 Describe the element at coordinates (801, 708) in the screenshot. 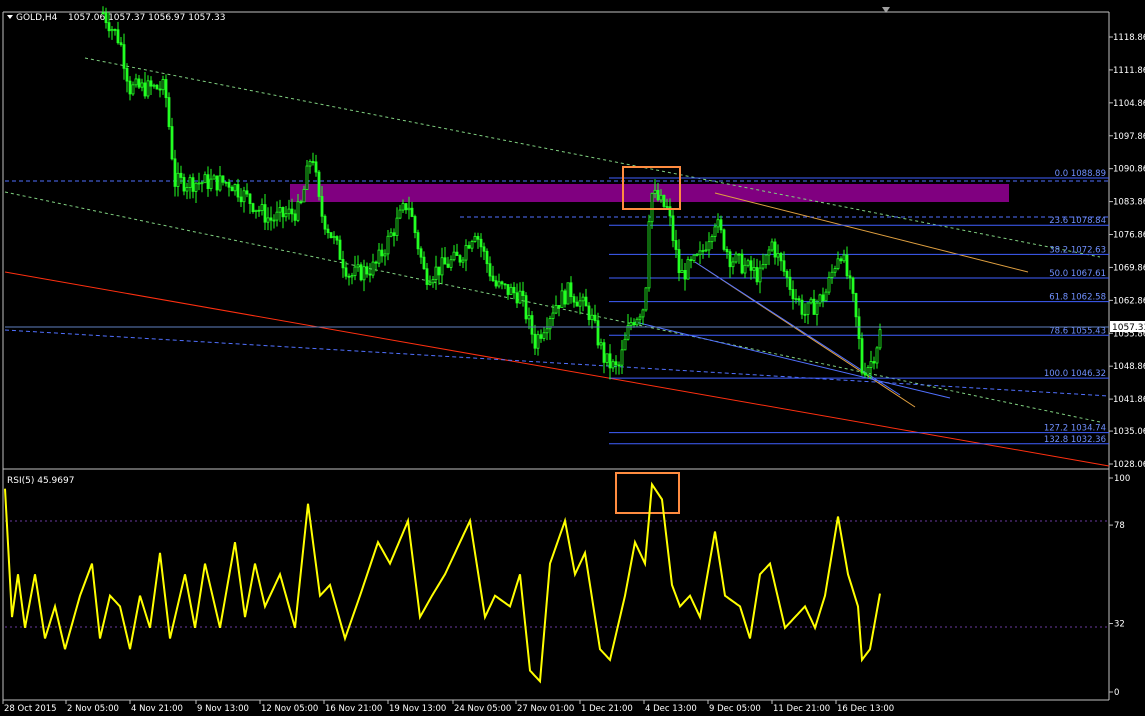

I see `time-tick-label: 11 Dec 21:00` at that location.